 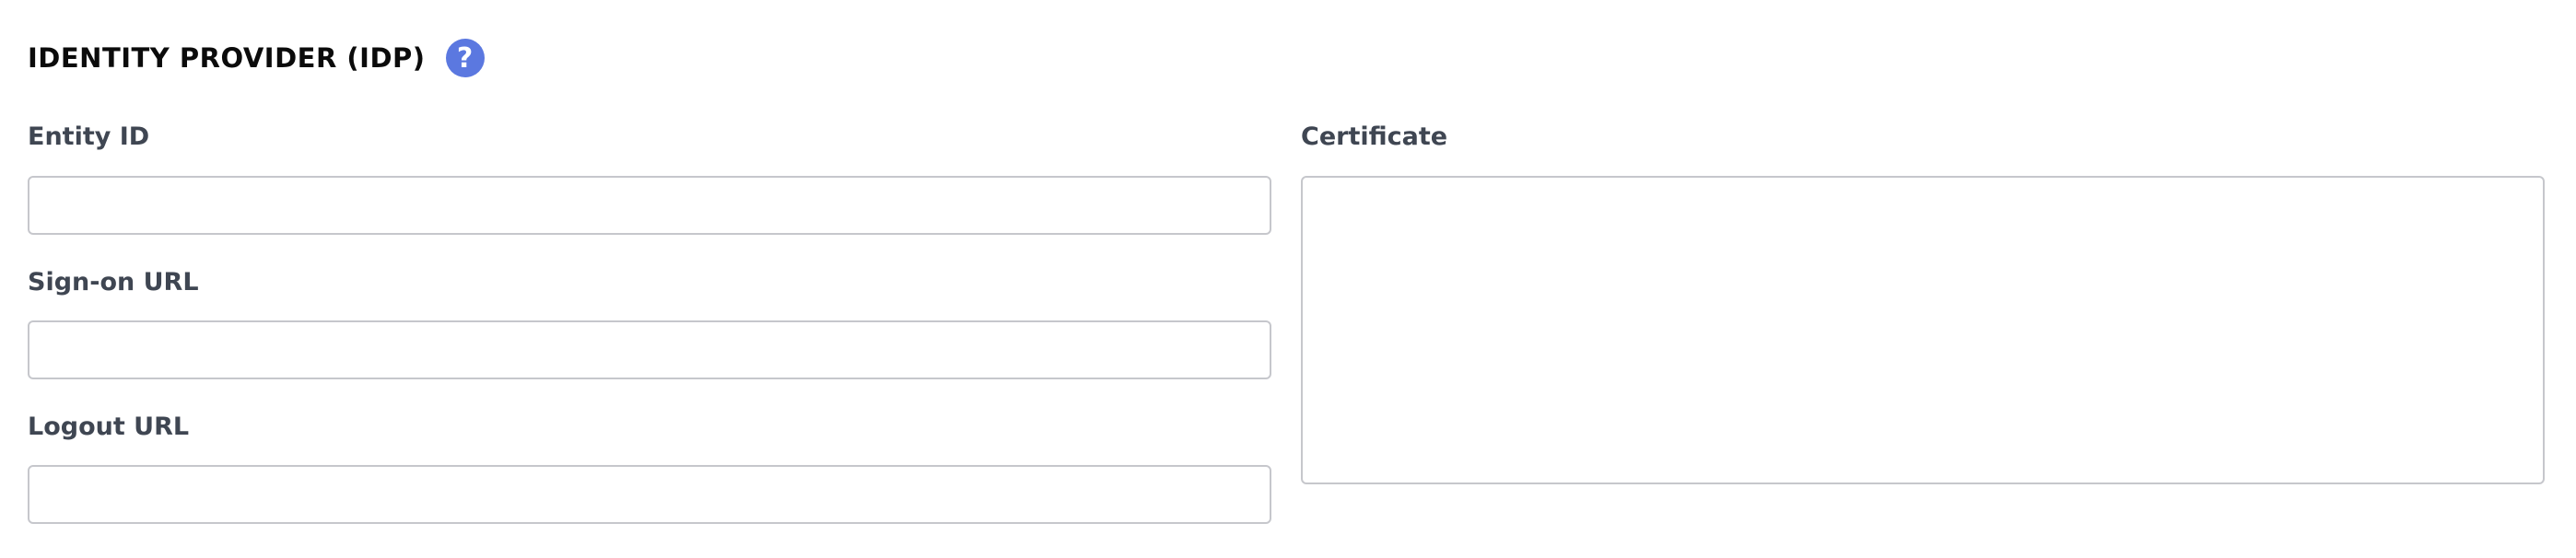 What do you see at coordinates (649, 205) in the screenshot?
I see `entity-id-input` at bounding box center [649, 205].